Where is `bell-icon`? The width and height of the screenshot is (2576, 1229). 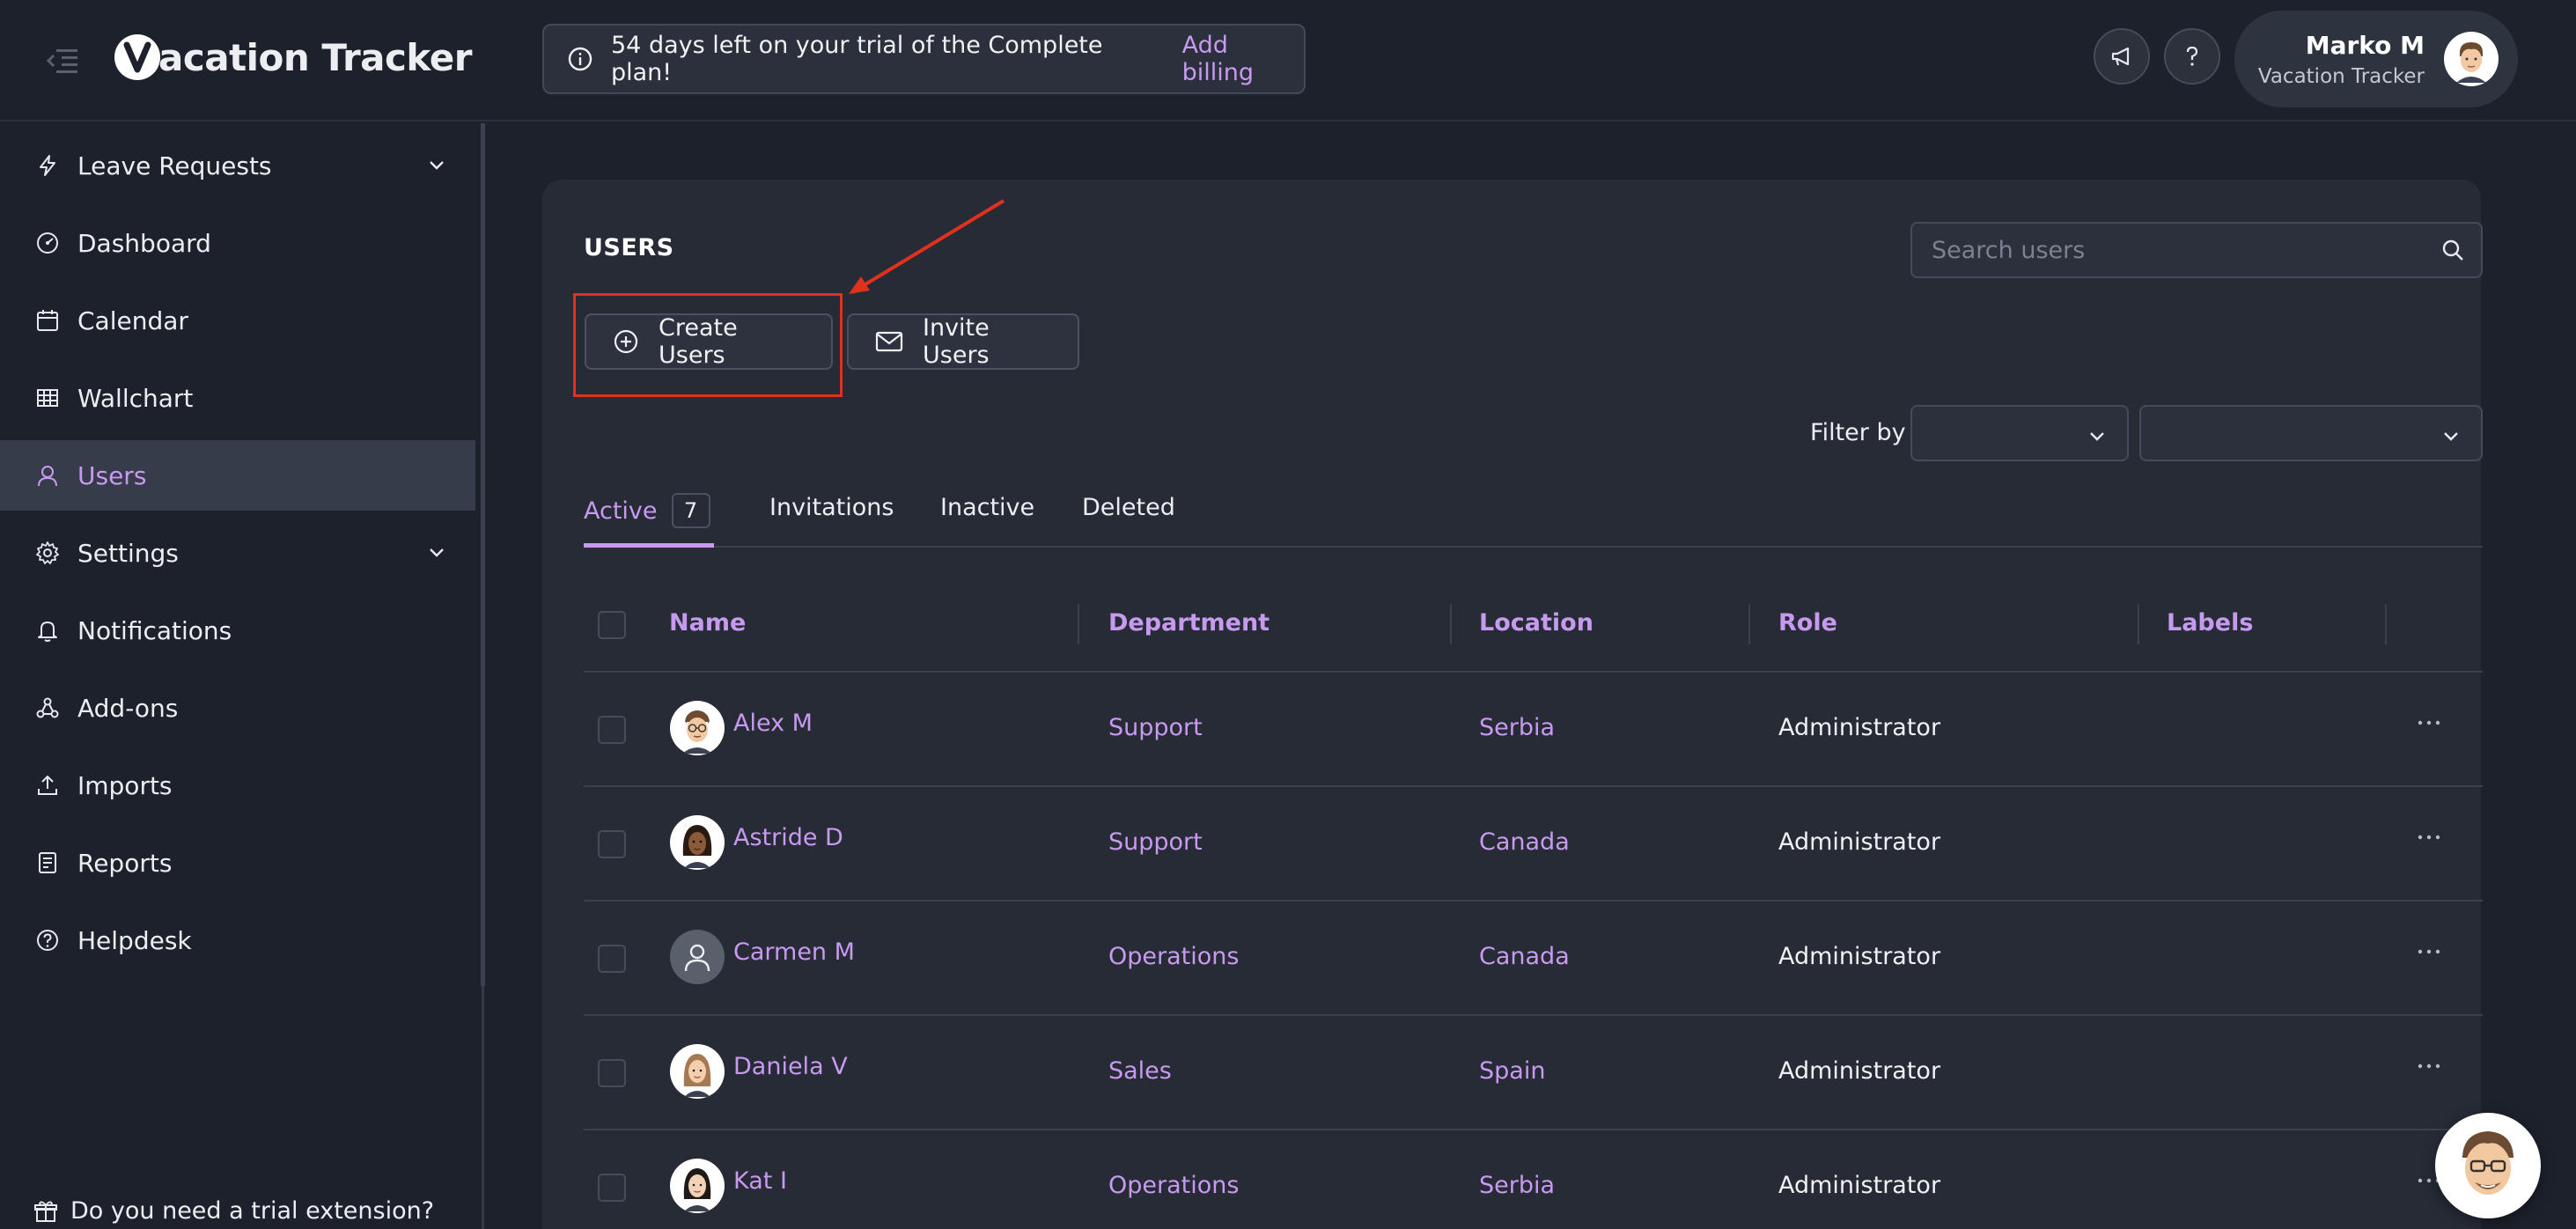
bell-icon is located at coordinates (47, 630).